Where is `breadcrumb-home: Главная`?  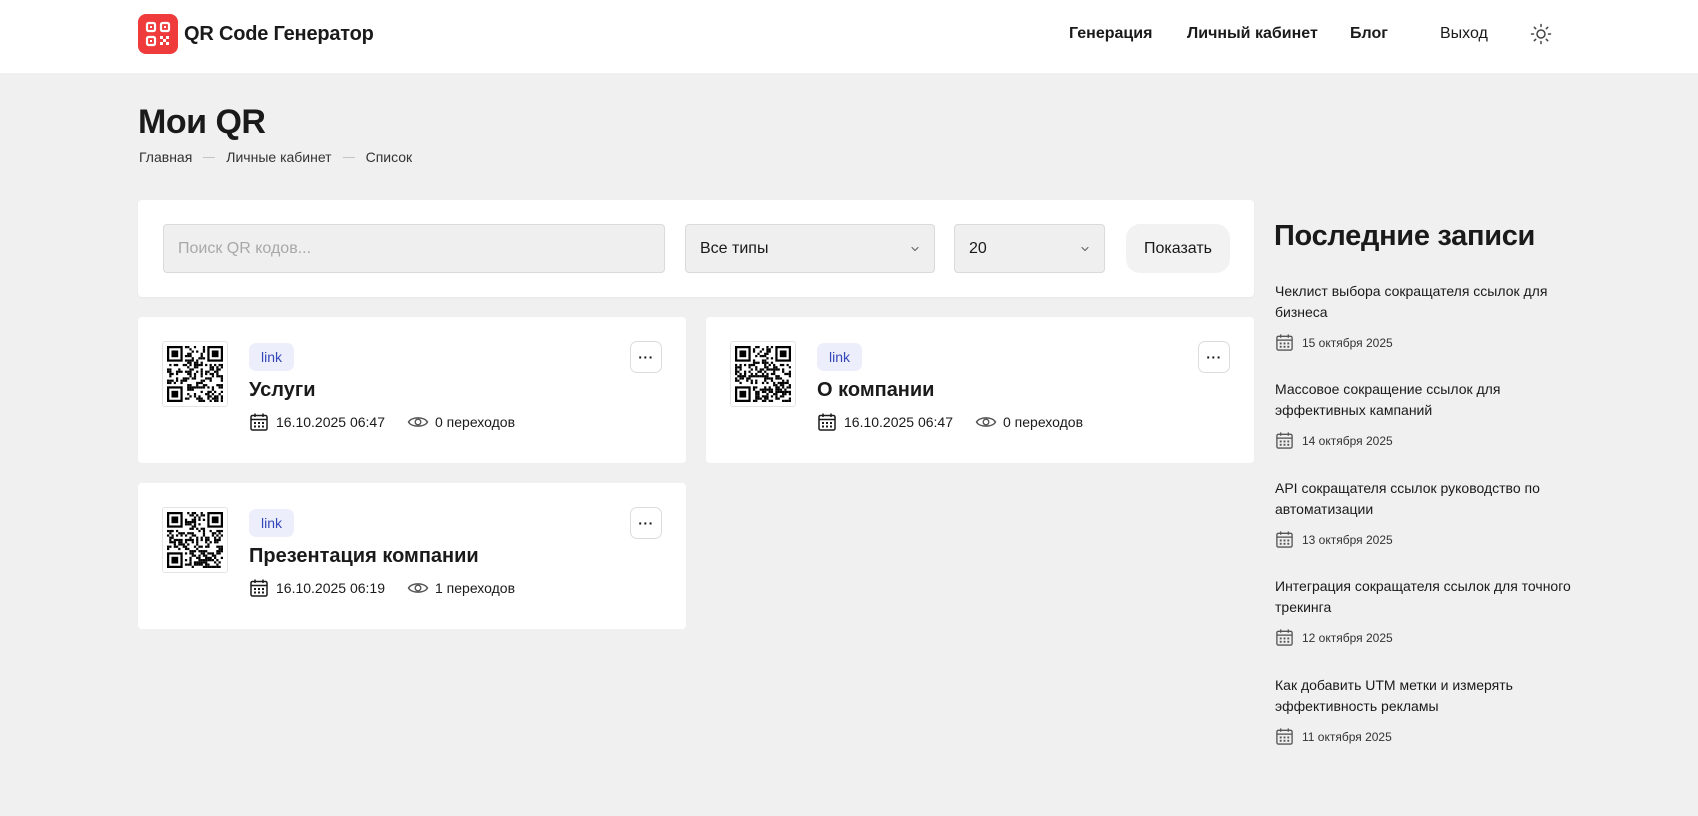
breadcrumb-home: Главная is located at coordinates (165, 157).